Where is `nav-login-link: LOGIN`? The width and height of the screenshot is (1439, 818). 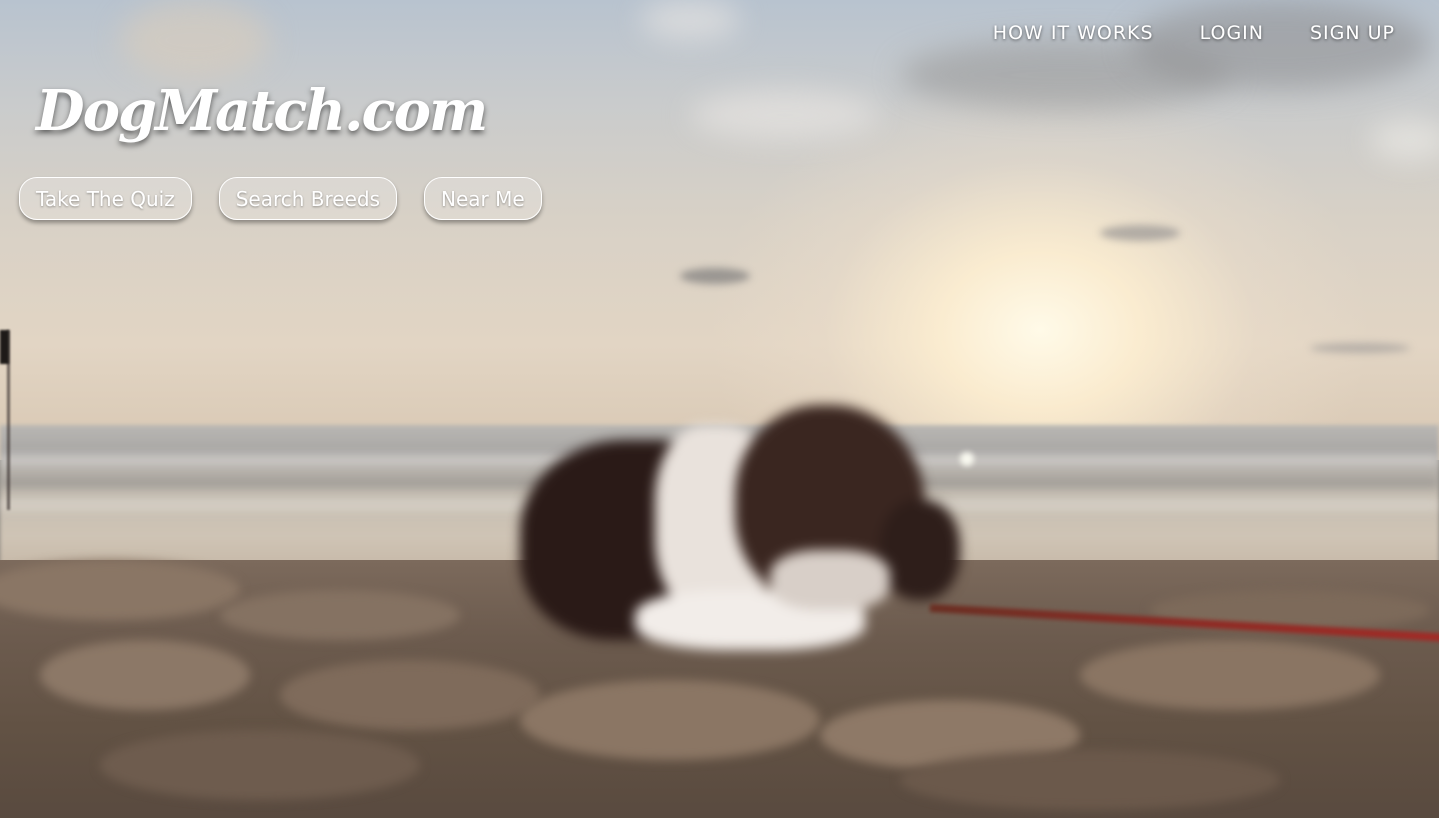 nav-login-link: LOGIN is located at coordinates (1232, 33).